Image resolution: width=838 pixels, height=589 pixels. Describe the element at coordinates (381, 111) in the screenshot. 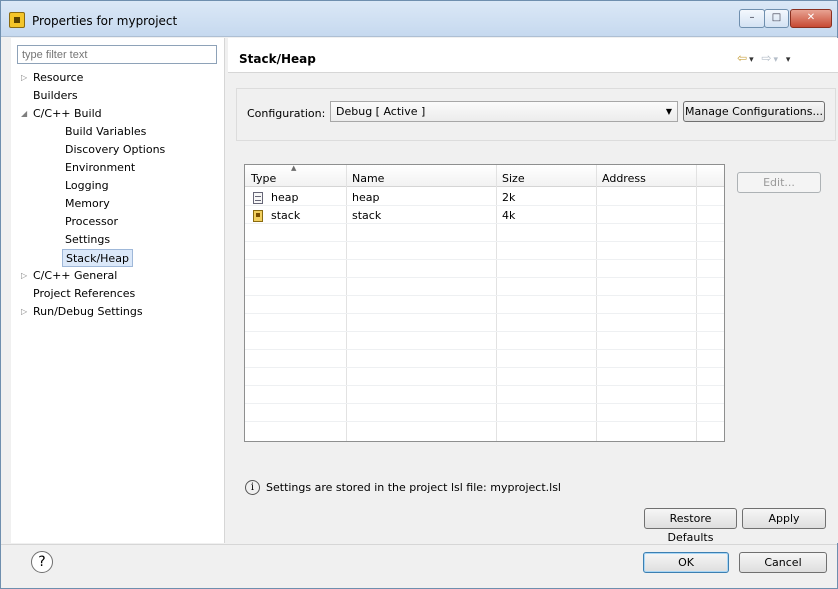

I see `configuration-value: Debug [ Active ]` at that location.